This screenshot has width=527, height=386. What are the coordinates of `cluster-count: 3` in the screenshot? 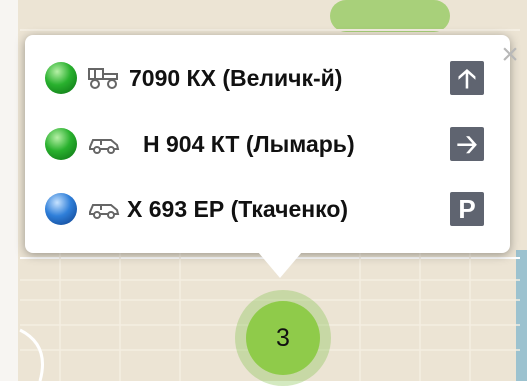 It's located at (283, 337).